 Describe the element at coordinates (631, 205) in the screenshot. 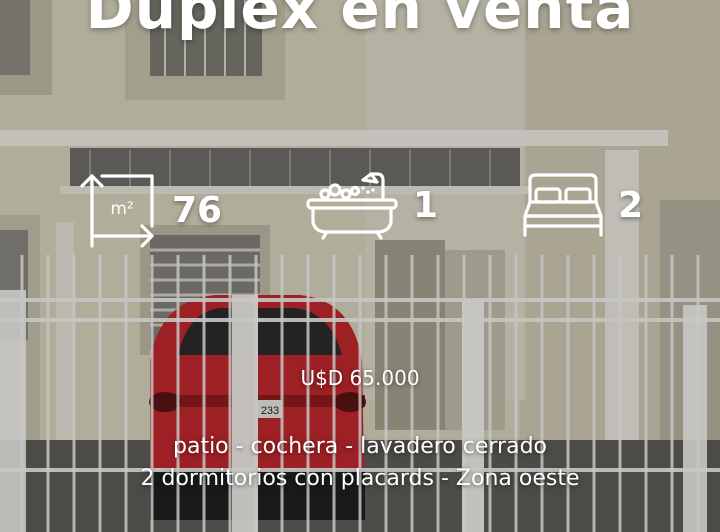

I see `bedrooms-value: 2` at that location.